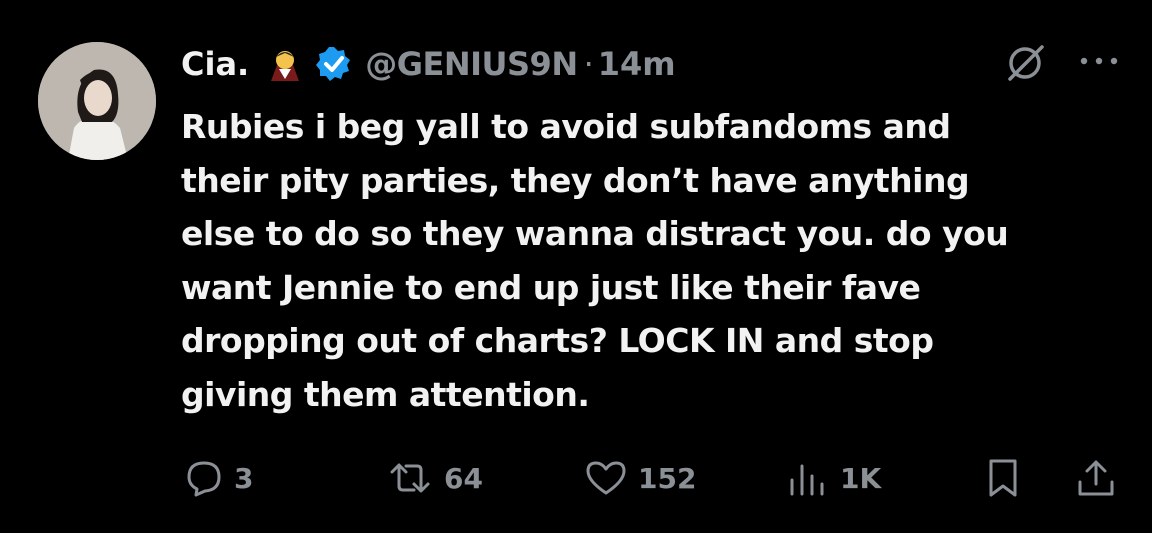 This screenshot has width=1152, height=533. What do you see at coordinates (637, 64) in the screenshot?
I see `tweet-timestamp: 14m` at bounding box center [637, 64].